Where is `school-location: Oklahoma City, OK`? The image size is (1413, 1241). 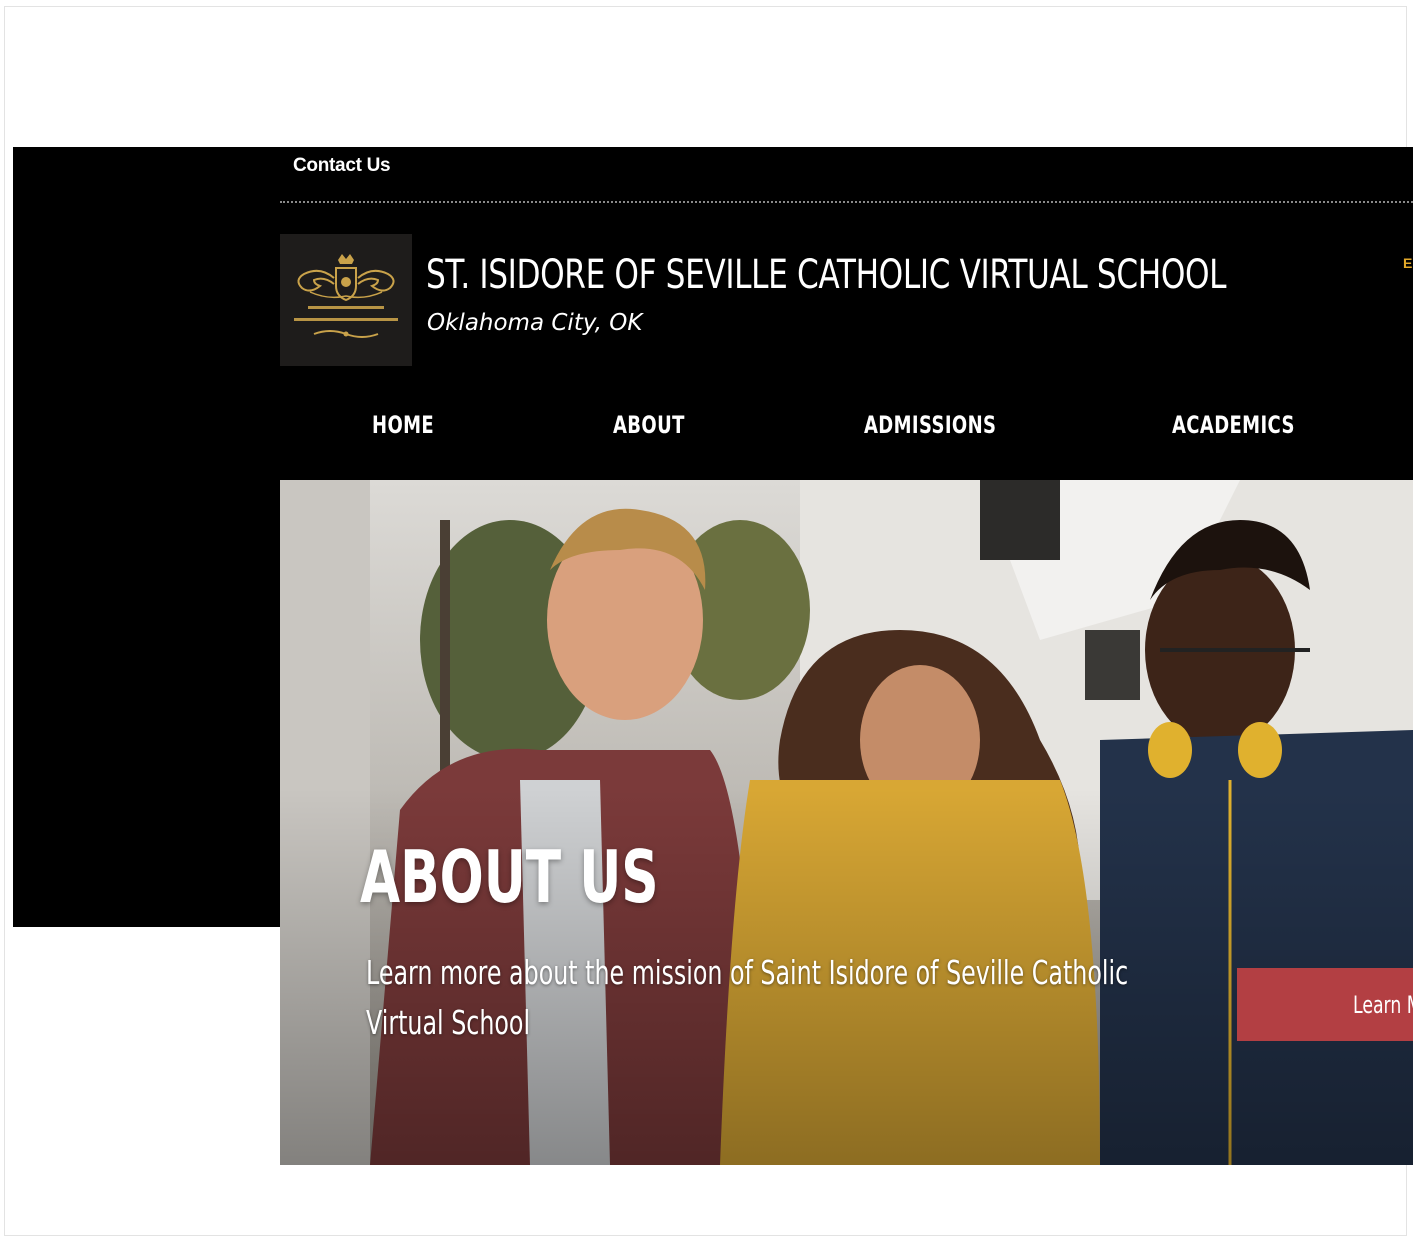
school-location: Oklahoma City, OK is located at coordinates (535, 323).